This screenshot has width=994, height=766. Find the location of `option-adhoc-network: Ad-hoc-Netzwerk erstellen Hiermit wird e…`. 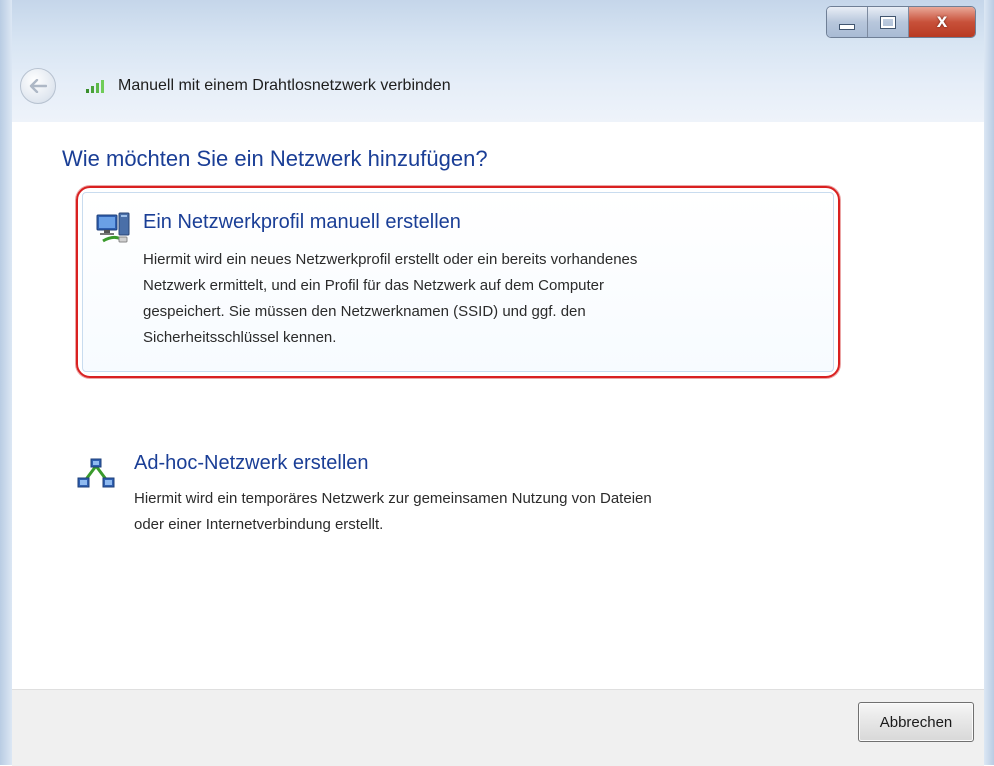

option-adhoc-network: Ad-hoc-Netzwerk erstellen Hiermit wird e… is located at coordinates (456, 499).